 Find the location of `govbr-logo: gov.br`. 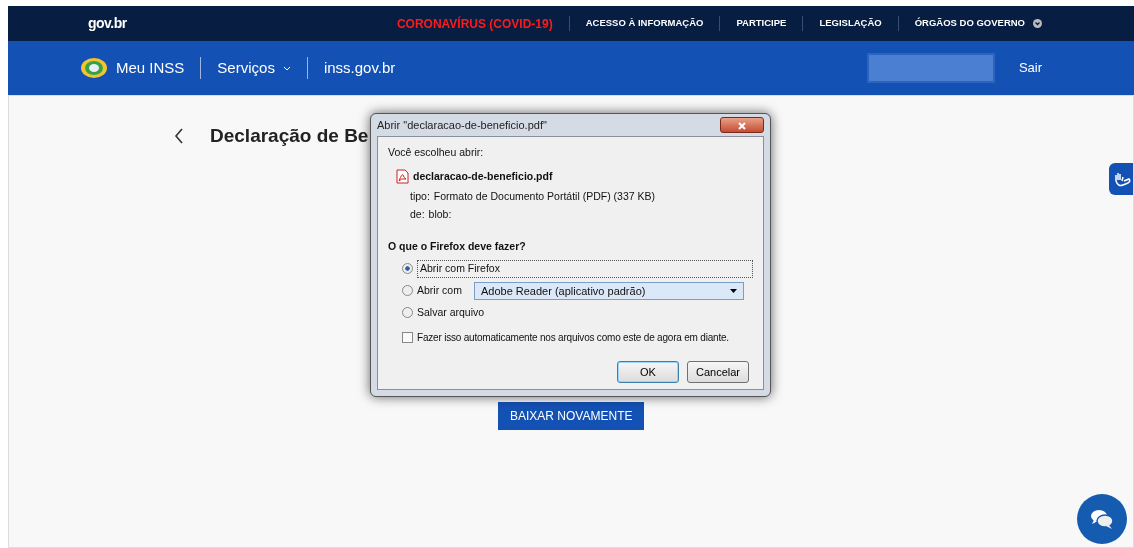

govbr-logo: gov.br is located at coordinates (107, 23).